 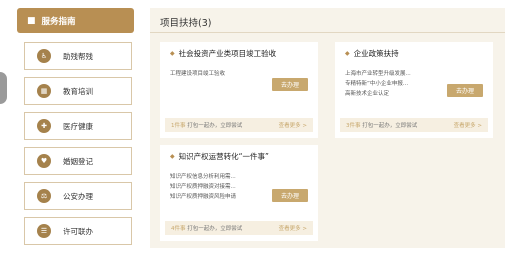 I want to click on document-icon: ☰, so click(x=44, y=231).